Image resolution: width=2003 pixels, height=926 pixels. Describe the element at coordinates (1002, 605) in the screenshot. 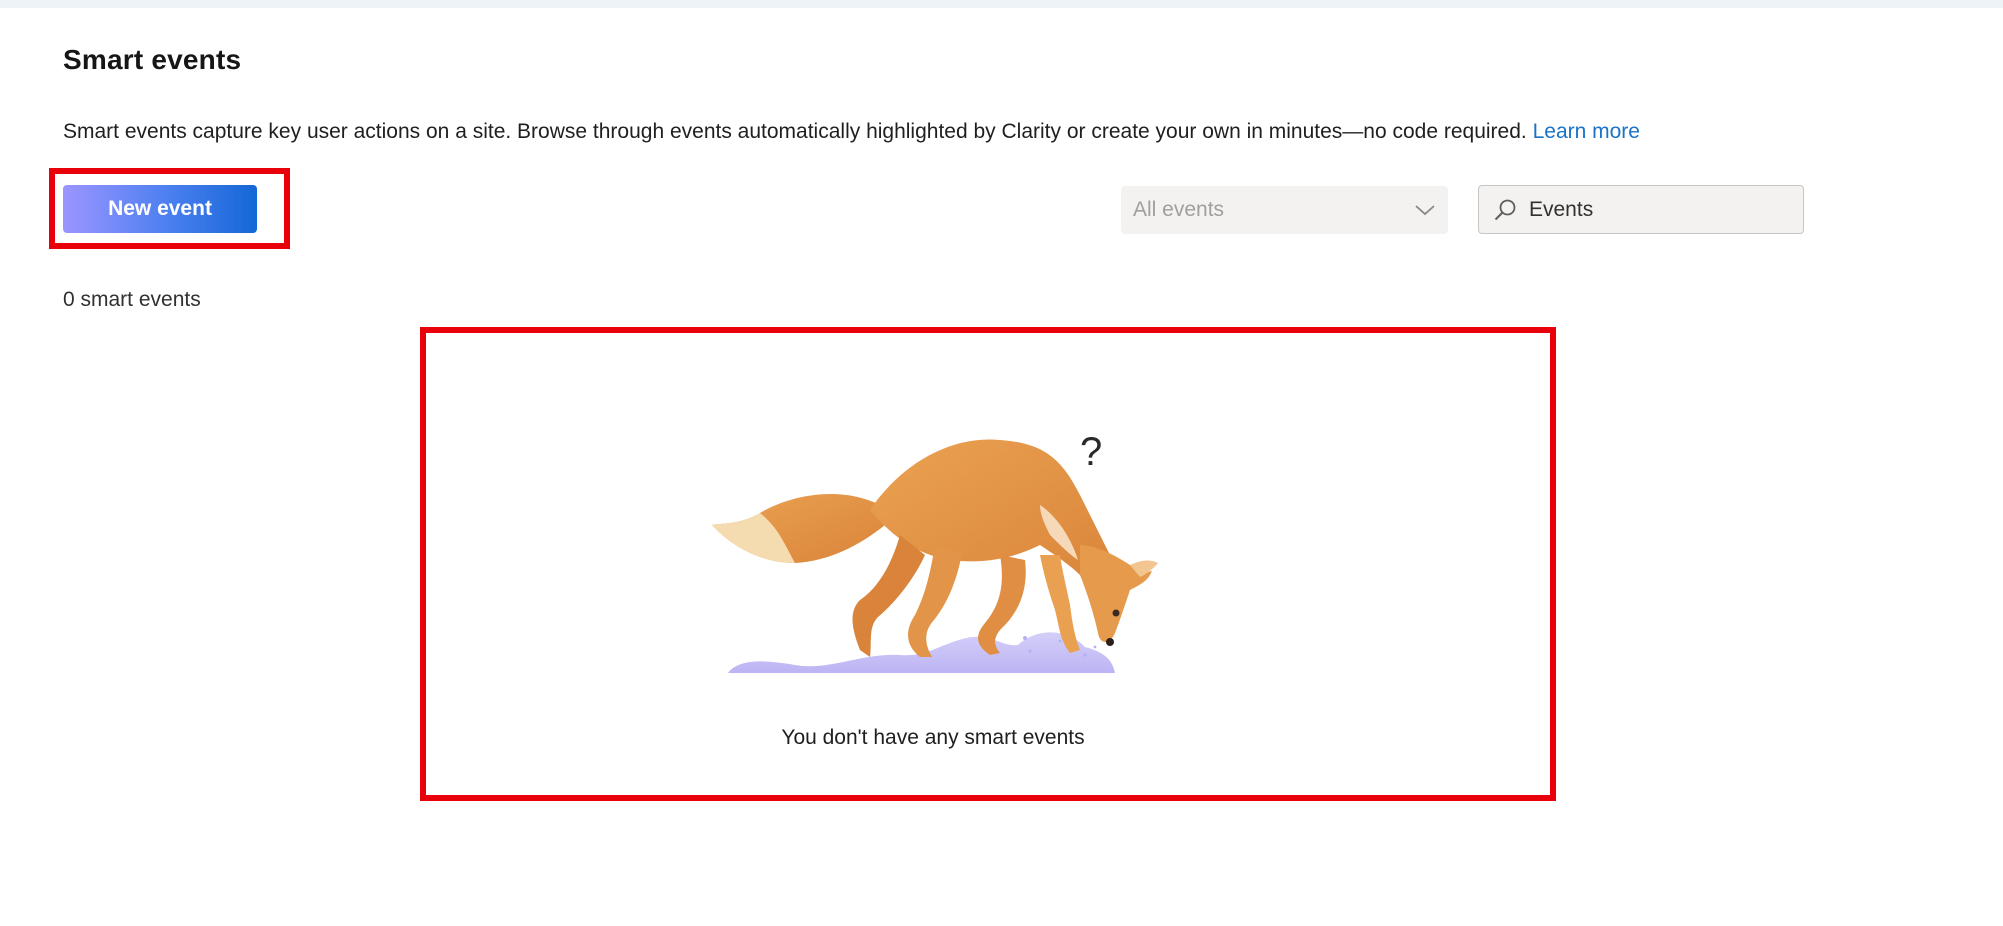

I see `fox-front-leg` at that location.